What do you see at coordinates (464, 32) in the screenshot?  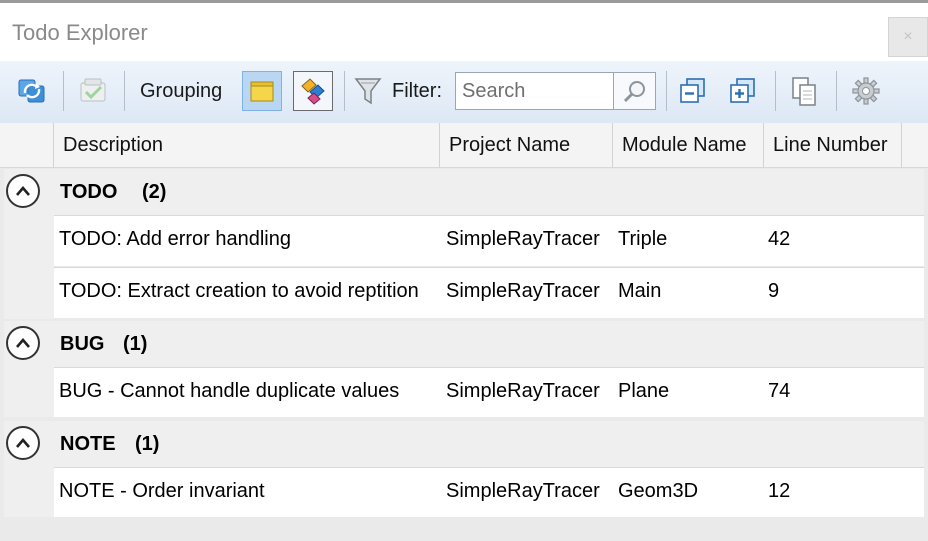 I see `title-bar: Todo Explorer ×` at bounding box center [464, 32].